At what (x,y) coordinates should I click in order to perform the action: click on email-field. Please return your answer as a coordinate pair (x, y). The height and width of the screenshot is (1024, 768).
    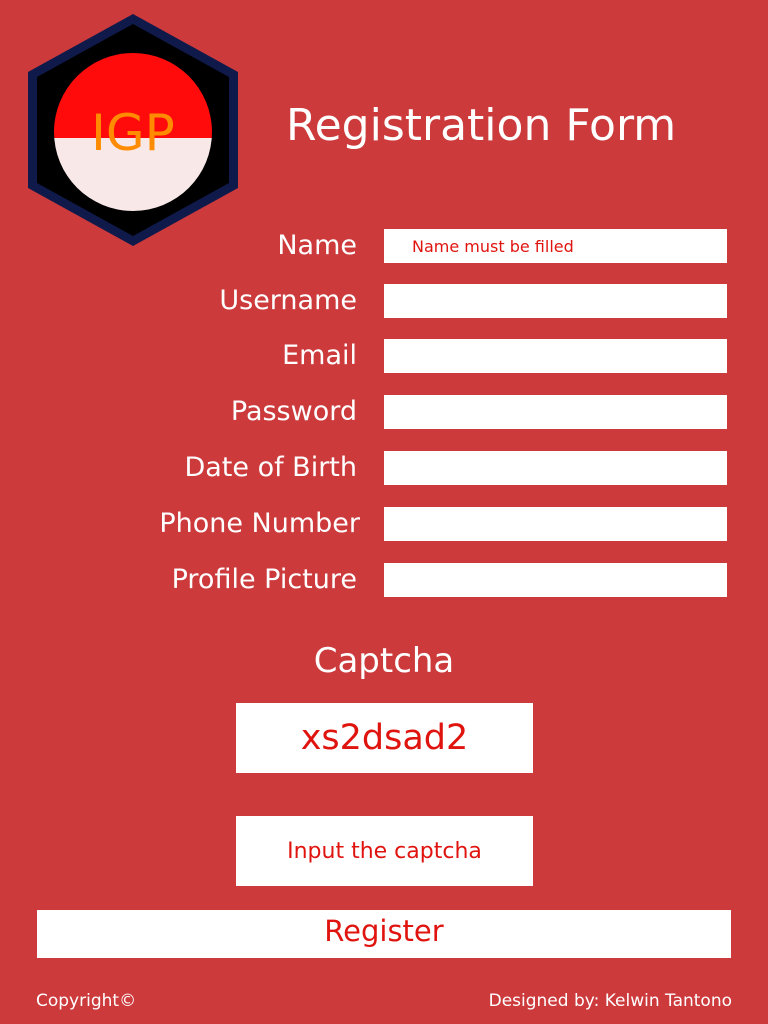
    Looking at the image, I should click on (555, 356).